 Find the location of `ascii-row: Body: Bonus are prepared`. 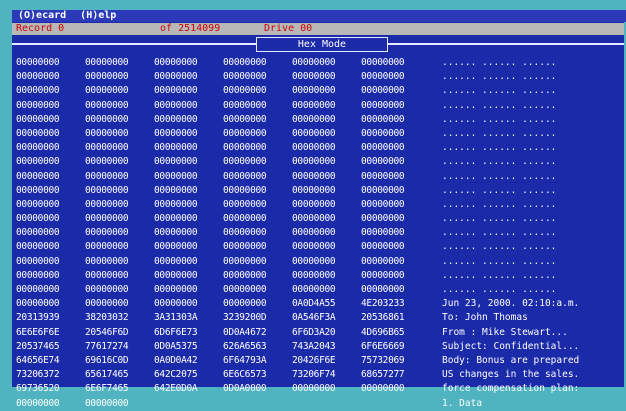

ascii-row: Body: Bonus are prepared is located at coordinates (533, 361).